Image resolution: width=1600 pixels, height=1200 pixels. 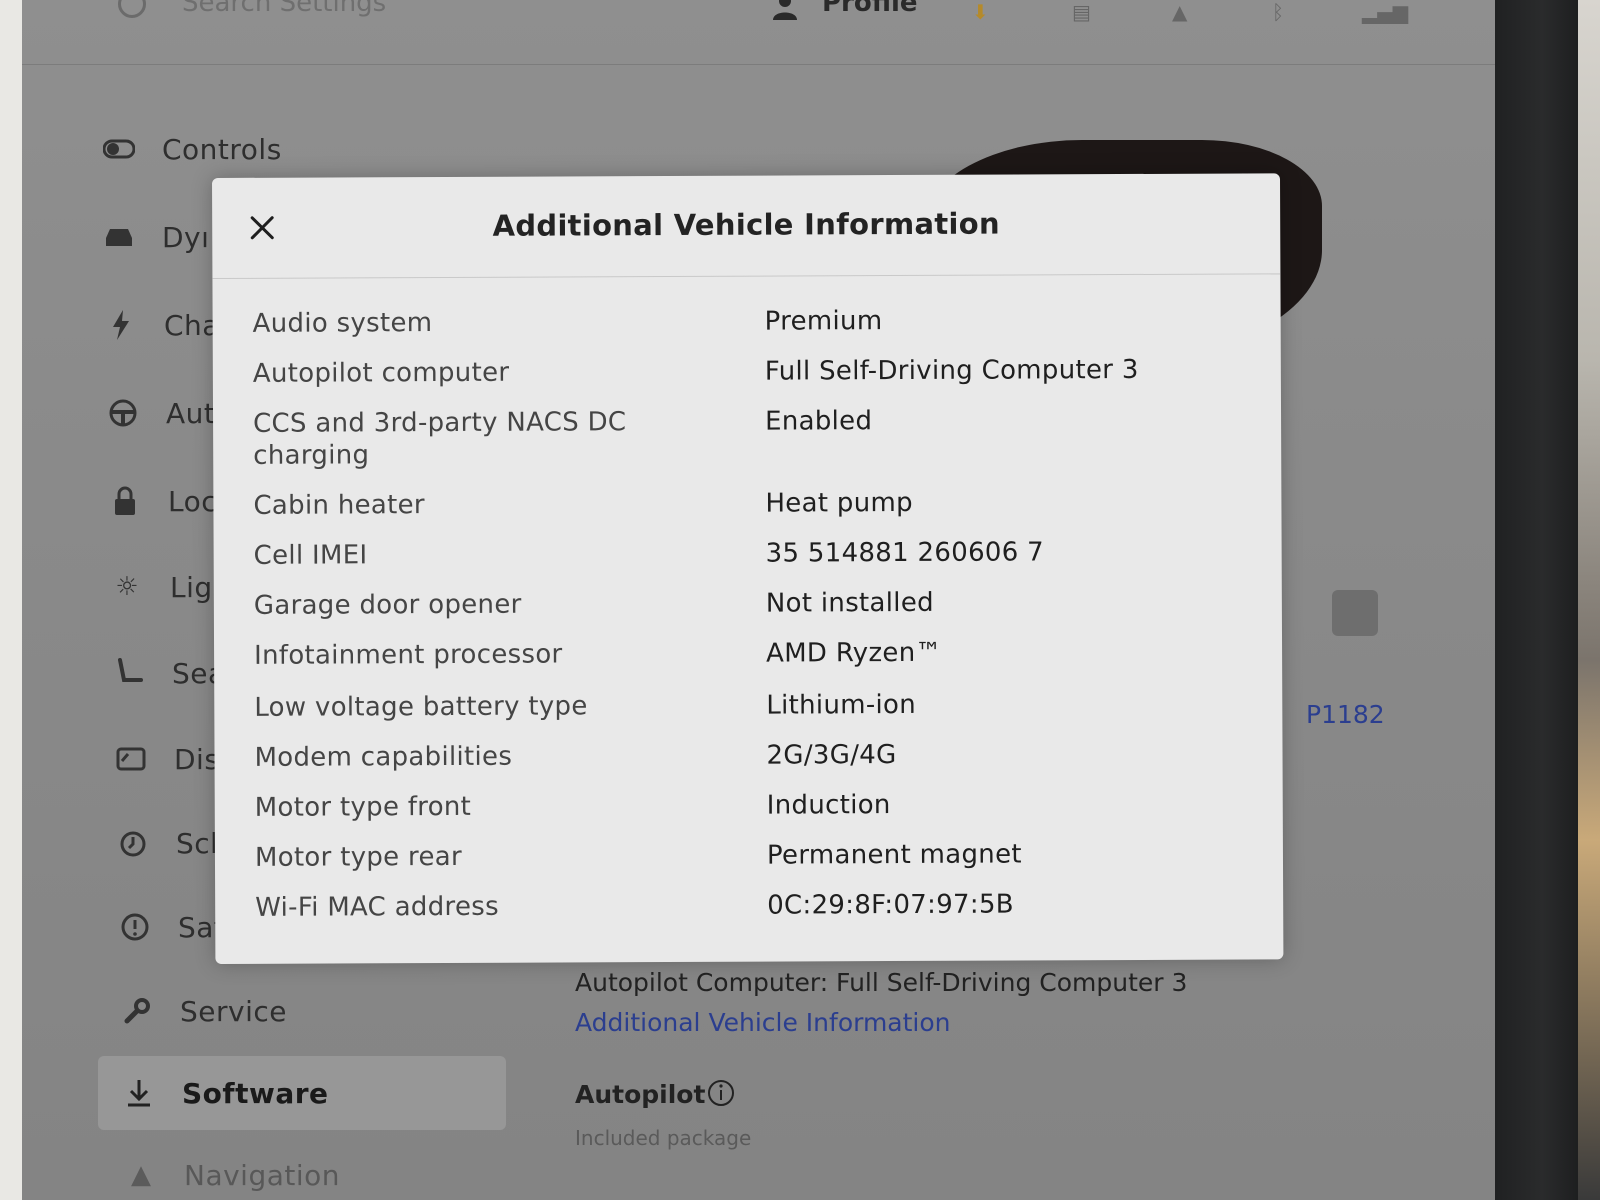 I want to click on sidebar-item-safety: Saf, so click(x=171, y=927).